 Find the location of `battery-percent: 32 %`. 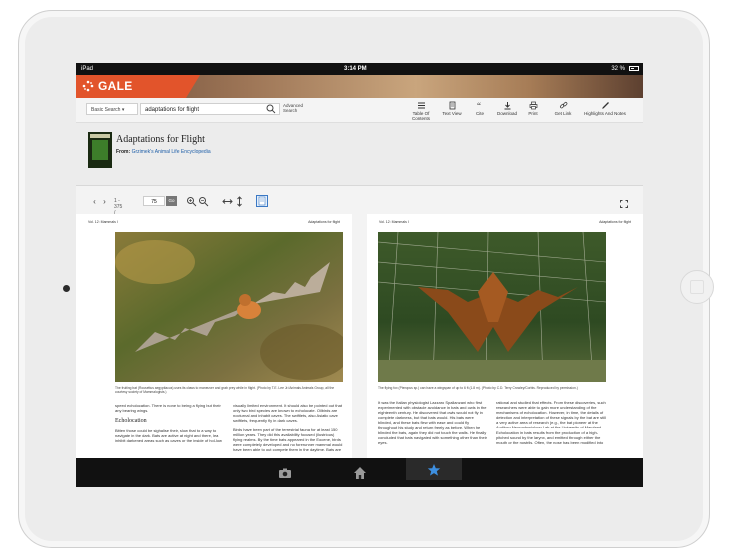

battery-percent: 32 % is located at coordinates (618, 69).